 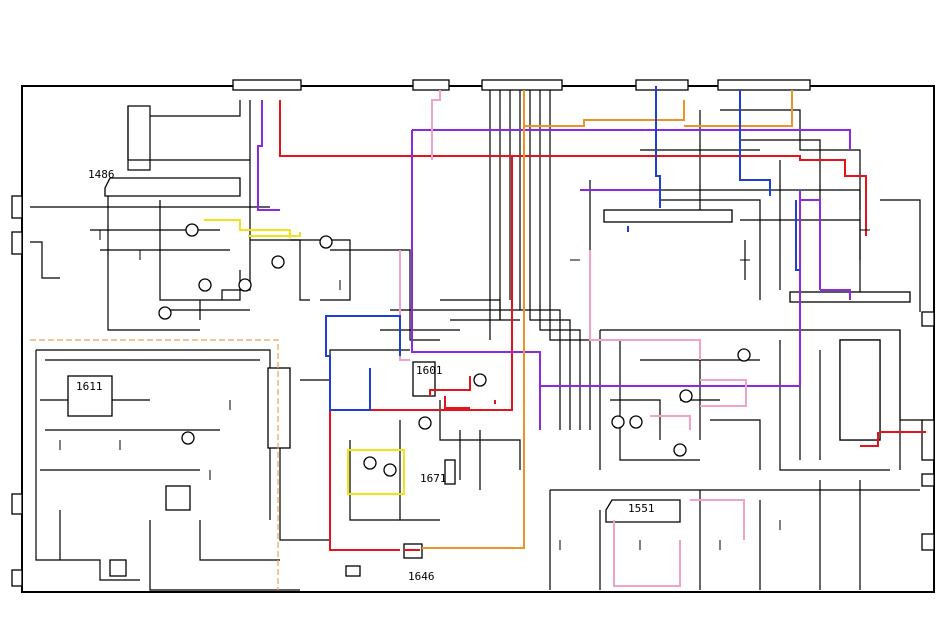 I want to click on label-ic-1486: 1486, so click(x=101, y=174).